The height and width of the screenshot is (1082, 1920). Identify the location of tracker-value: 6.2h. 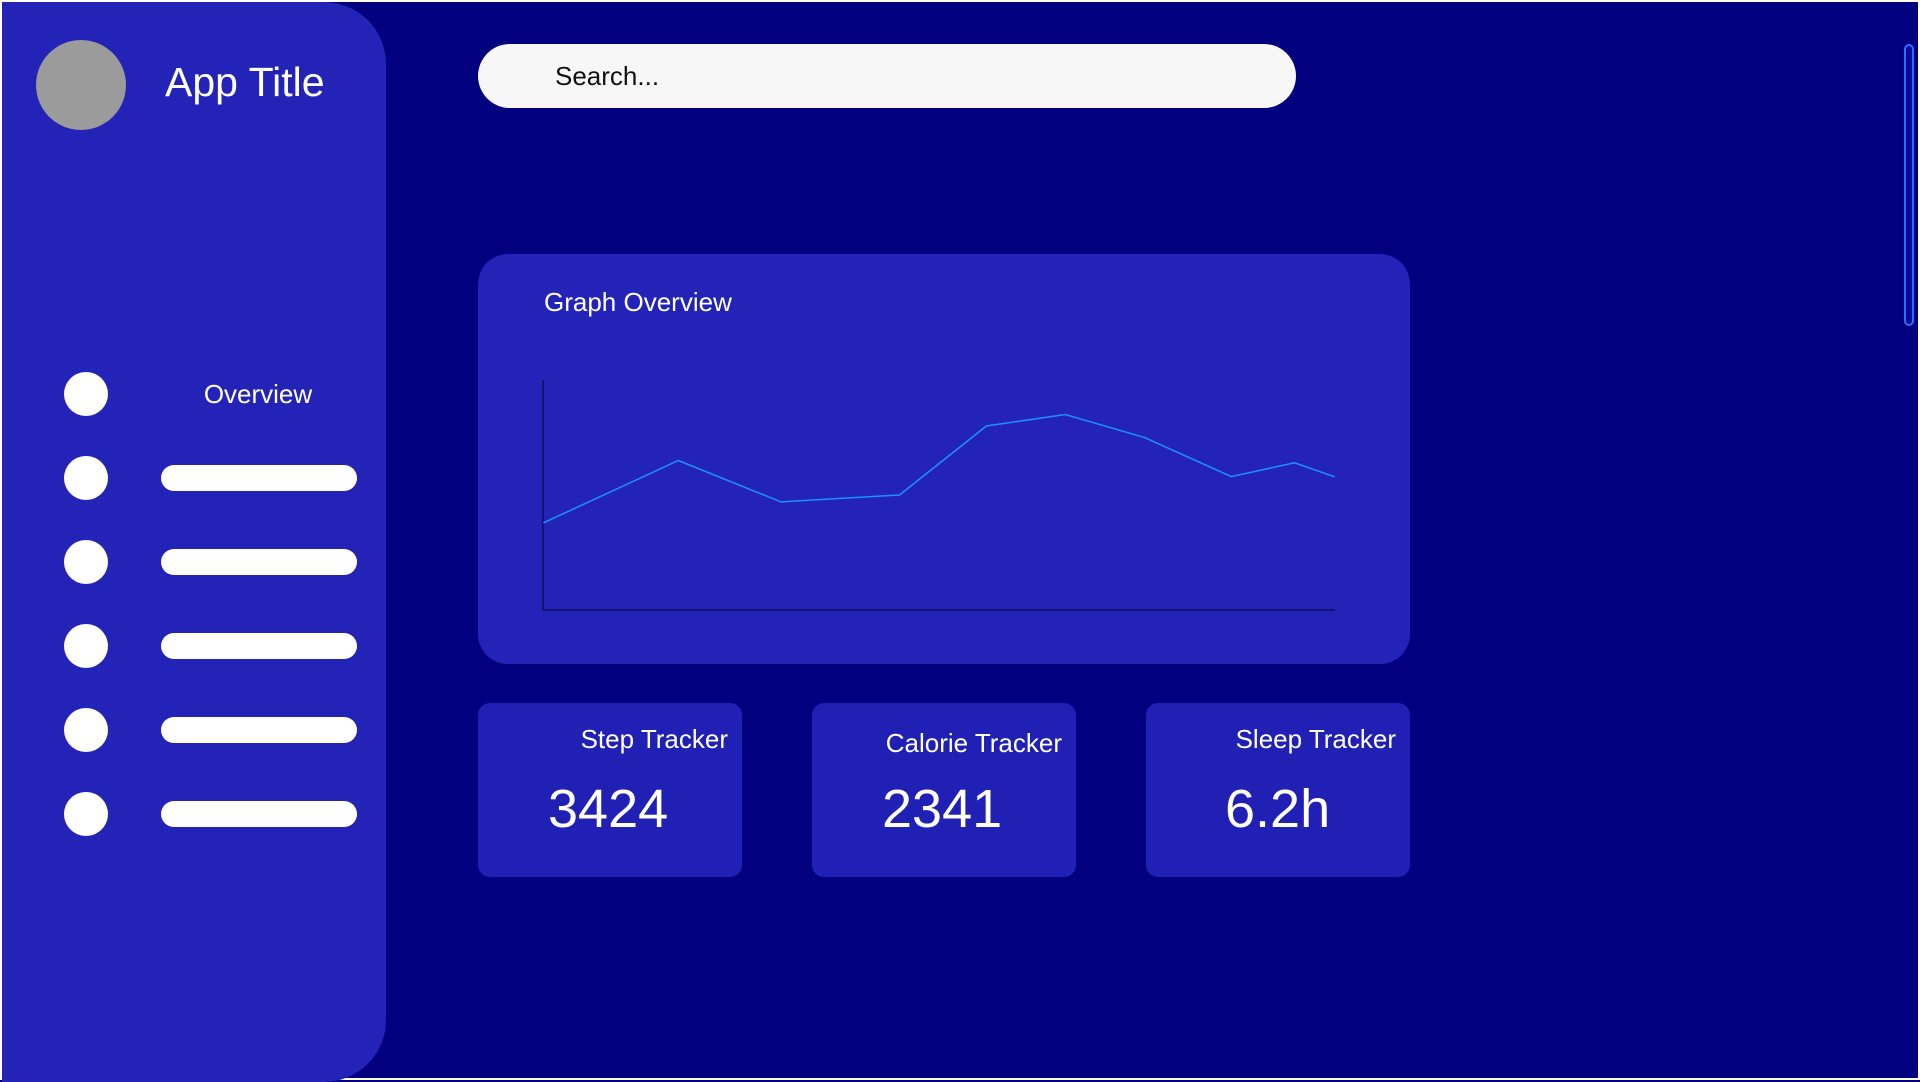
(1278, 809).